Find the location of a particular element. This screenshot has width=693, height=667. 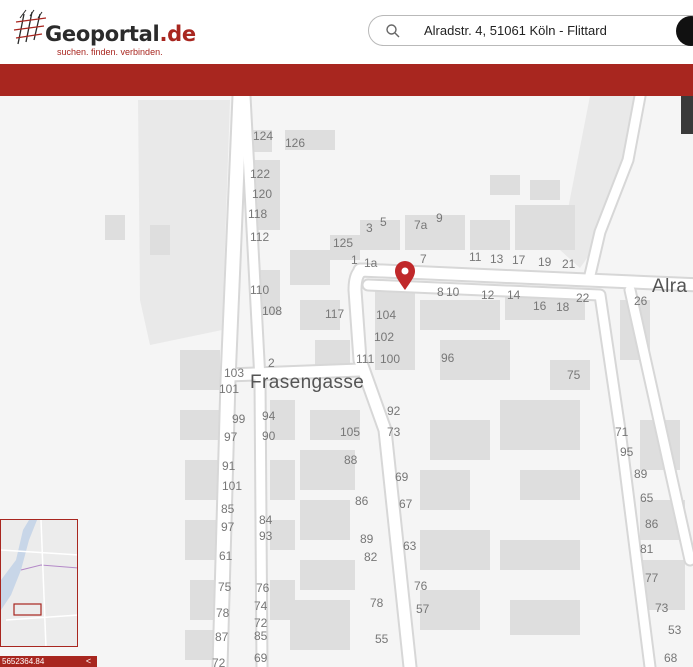

house-number: 103 is located at coordinates (234, 373).